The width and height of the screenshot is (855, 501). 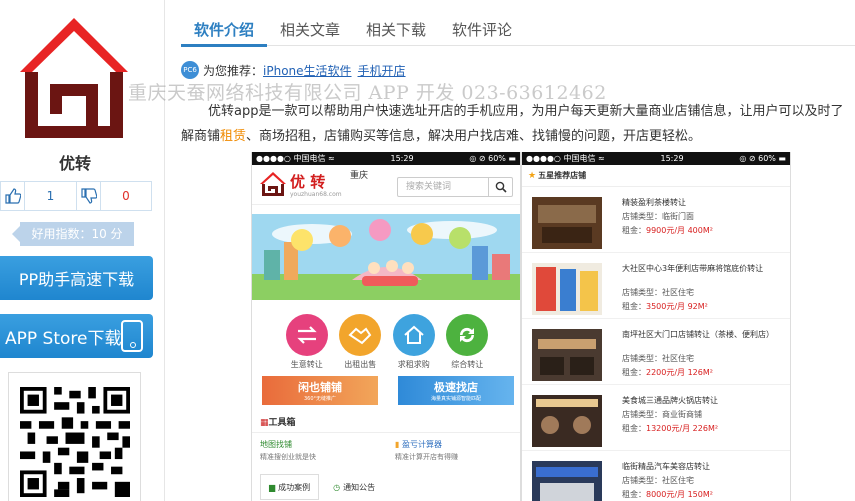 I want to click on recommend-bar: PC6 为您推荐： iPhone生活软件 手机开店, so click(x=296, y=70).